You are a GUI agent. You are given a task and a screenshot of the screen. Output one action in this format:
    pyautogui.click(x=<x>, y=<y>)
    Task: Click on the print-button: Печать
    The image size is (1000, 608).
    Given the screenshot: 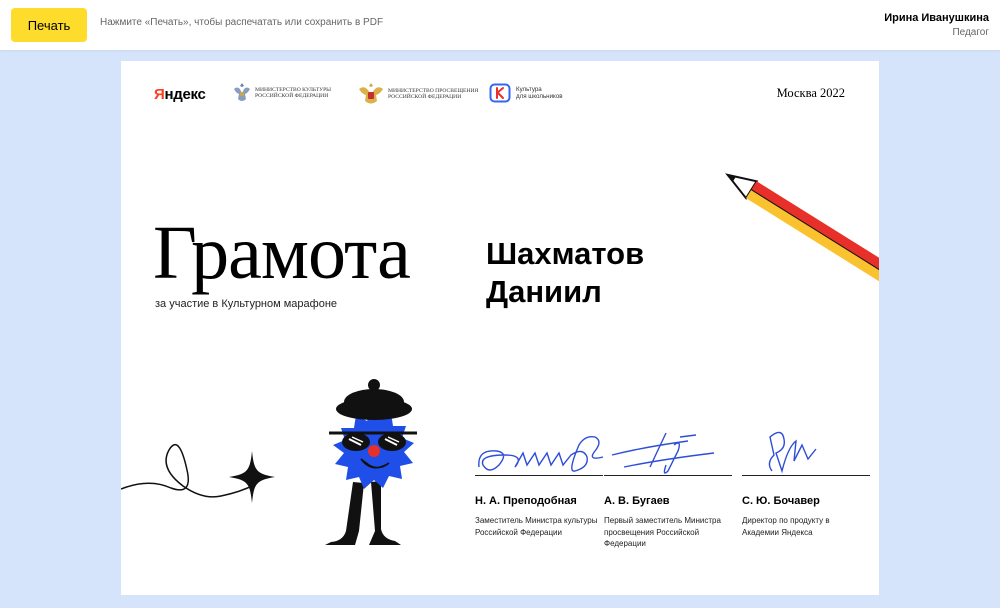 What is the action you would take?
    pyautogui.click(x=49, y=25)
    